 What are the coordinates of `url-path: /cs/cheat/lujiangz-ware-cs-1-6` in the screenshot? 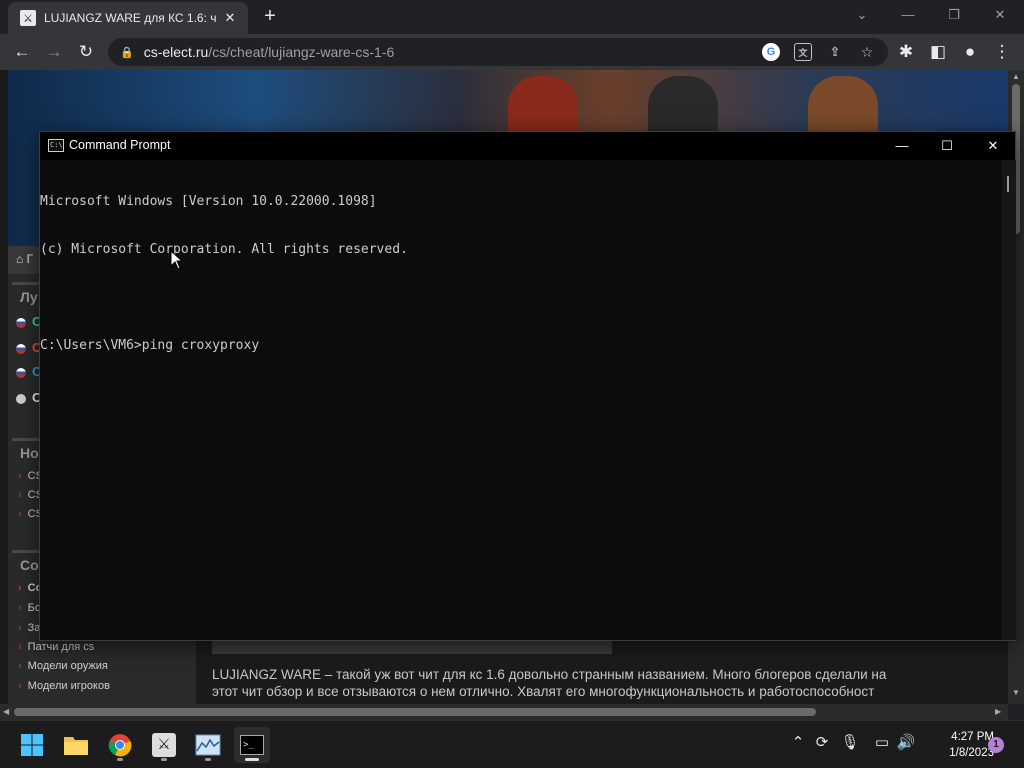 It's located at (301, 52).